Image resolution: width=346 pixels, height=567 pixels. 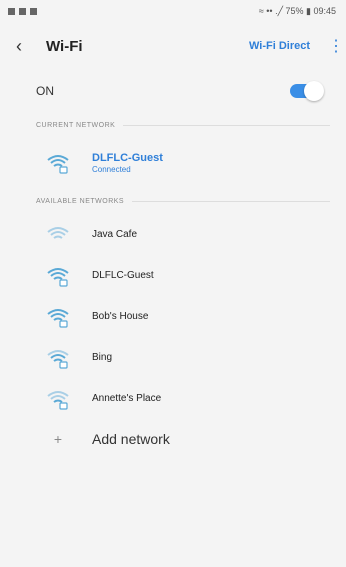 What do you see at coordinates (297, 10) in the screenshot?
I see `status-right: ≈ •• .╱ 75% ▮ 09:45` at bounding box center [297, 10].